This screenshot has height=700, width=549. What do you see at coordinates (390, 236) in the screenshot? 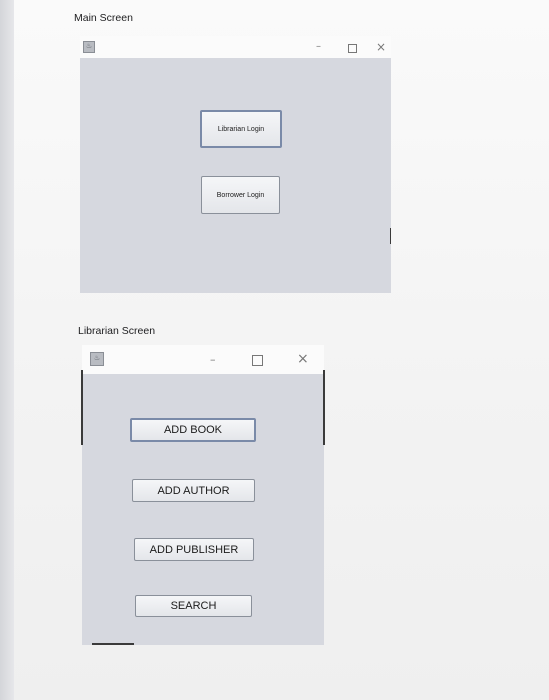
I see `window-edge-mark` at bounding box center [390, 236].